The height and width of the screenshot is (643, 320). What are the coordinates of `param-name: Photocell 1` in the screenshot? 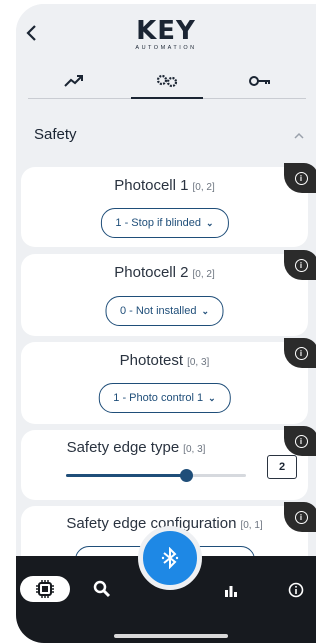 It's located at (151, 185).